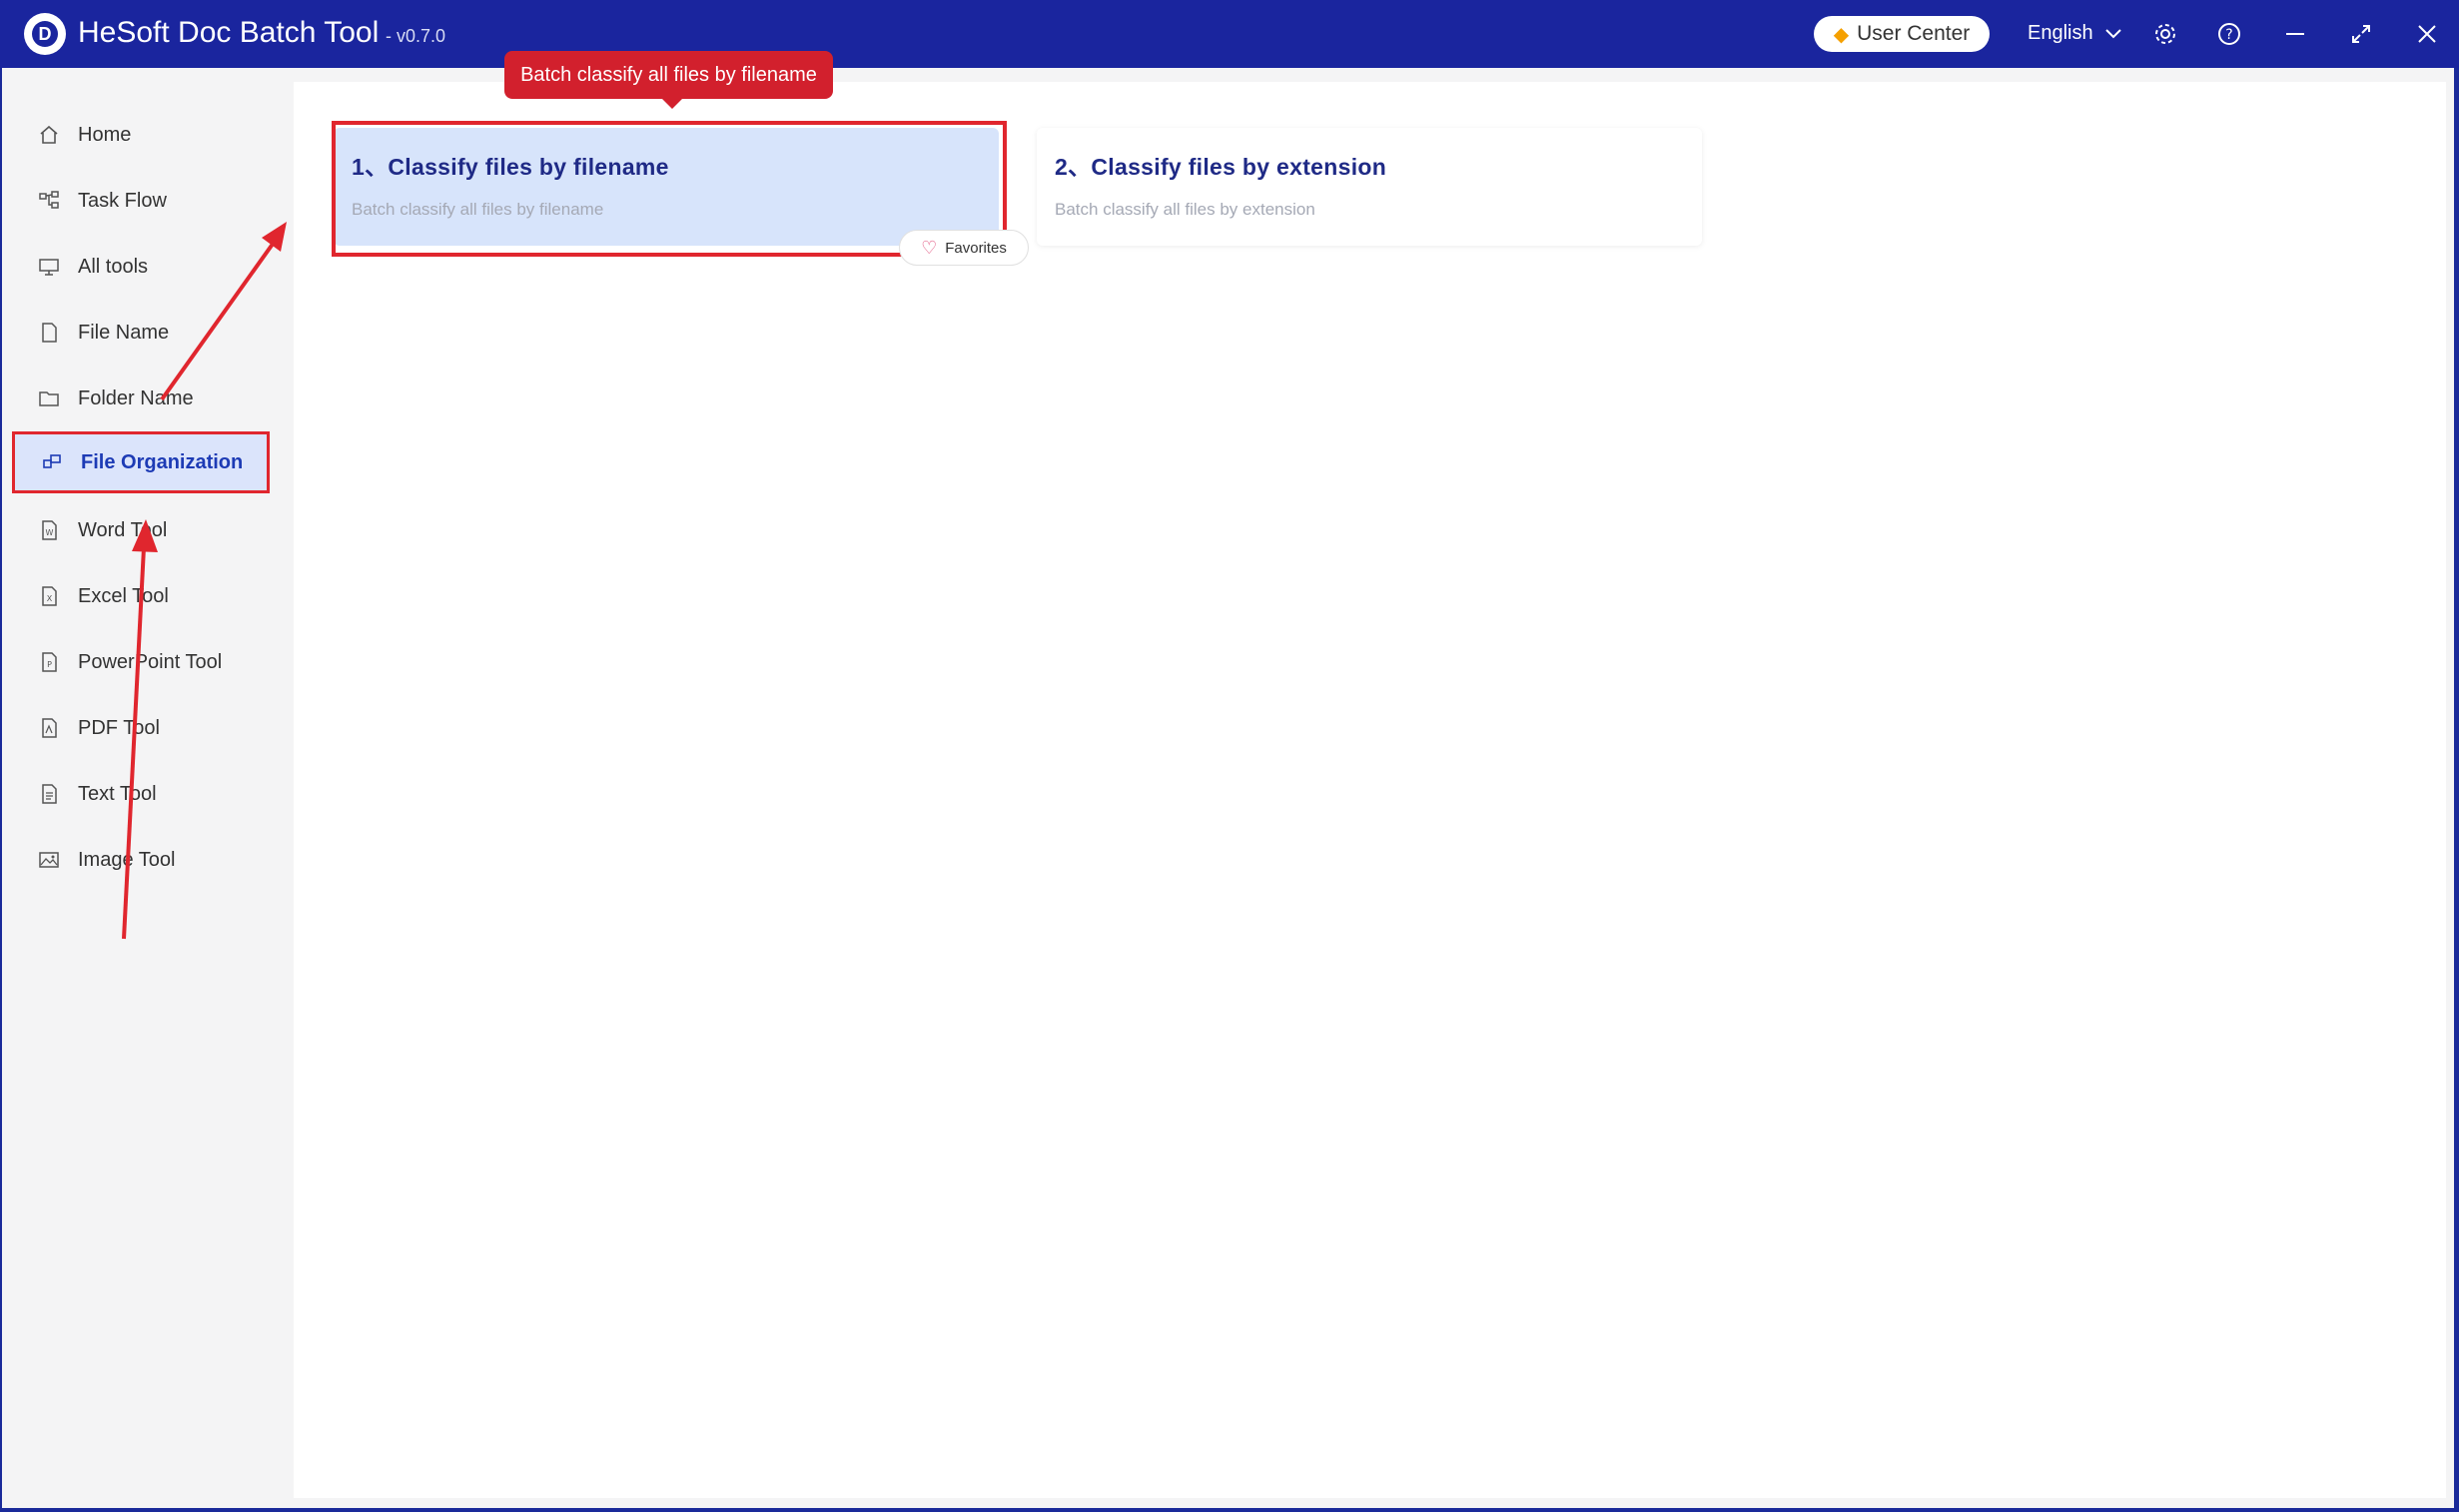  Describe the element at coordinates (136, 397) in the screenshot. I see `sidebar-item-label: Folder Name` at that location.